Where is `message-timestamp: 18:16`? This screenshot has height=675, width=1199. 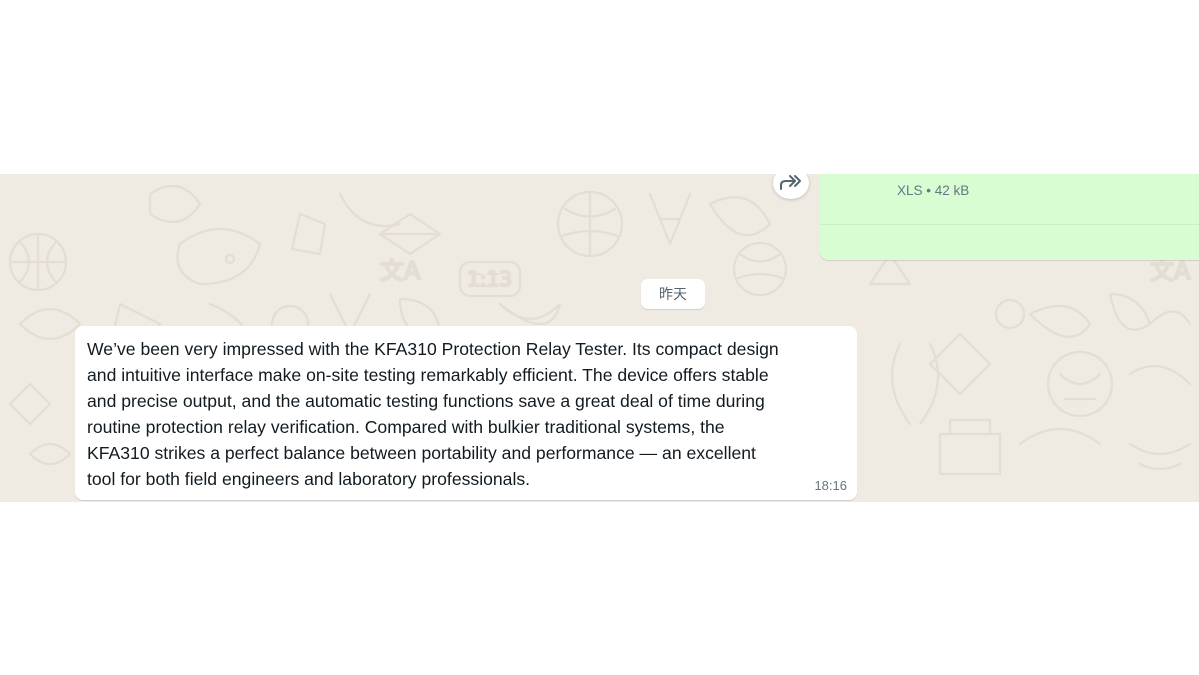
message-timestamp: 18:16 is located at coordinates (830, 485).